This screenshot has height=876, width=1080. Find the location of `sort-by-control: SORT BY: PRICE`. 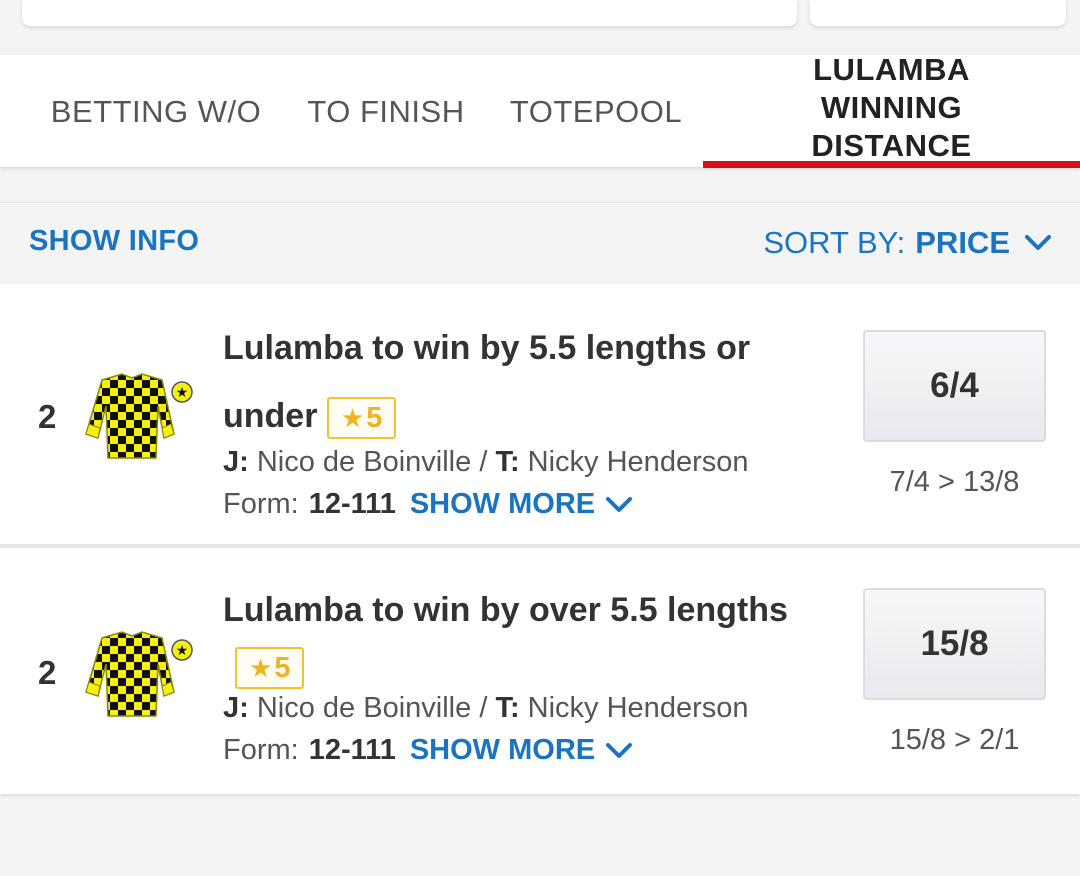

sort-by-control: SORT BY: PRICE is located at coordinates (907, 243).